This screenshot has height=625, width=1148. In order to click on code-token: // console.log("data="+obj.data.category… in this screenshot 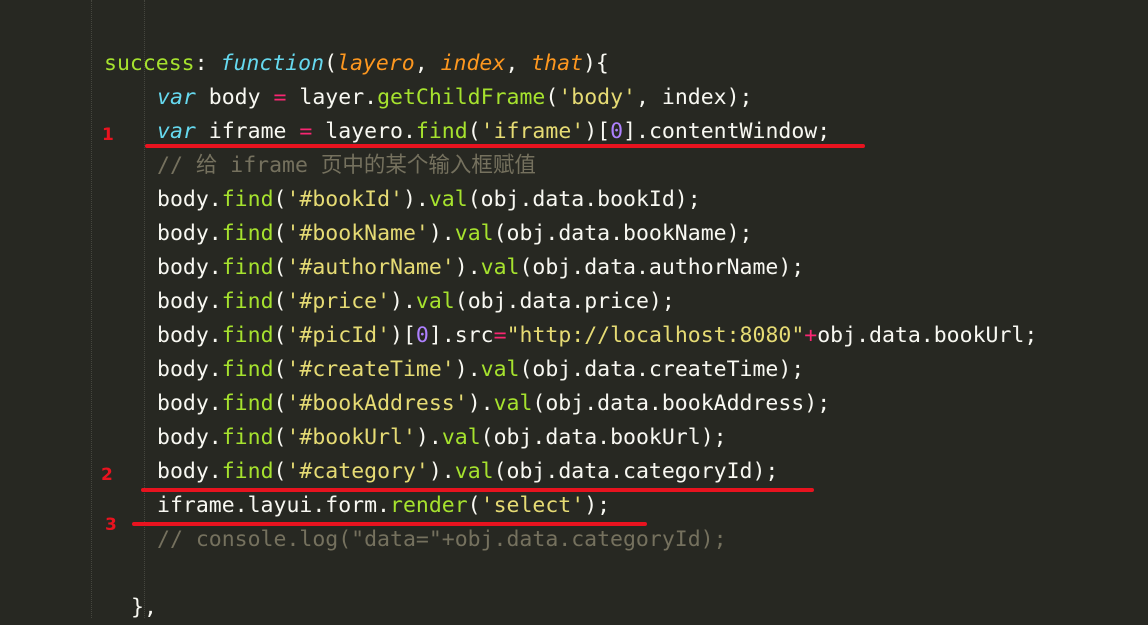, I will do `click(442, 539)`.